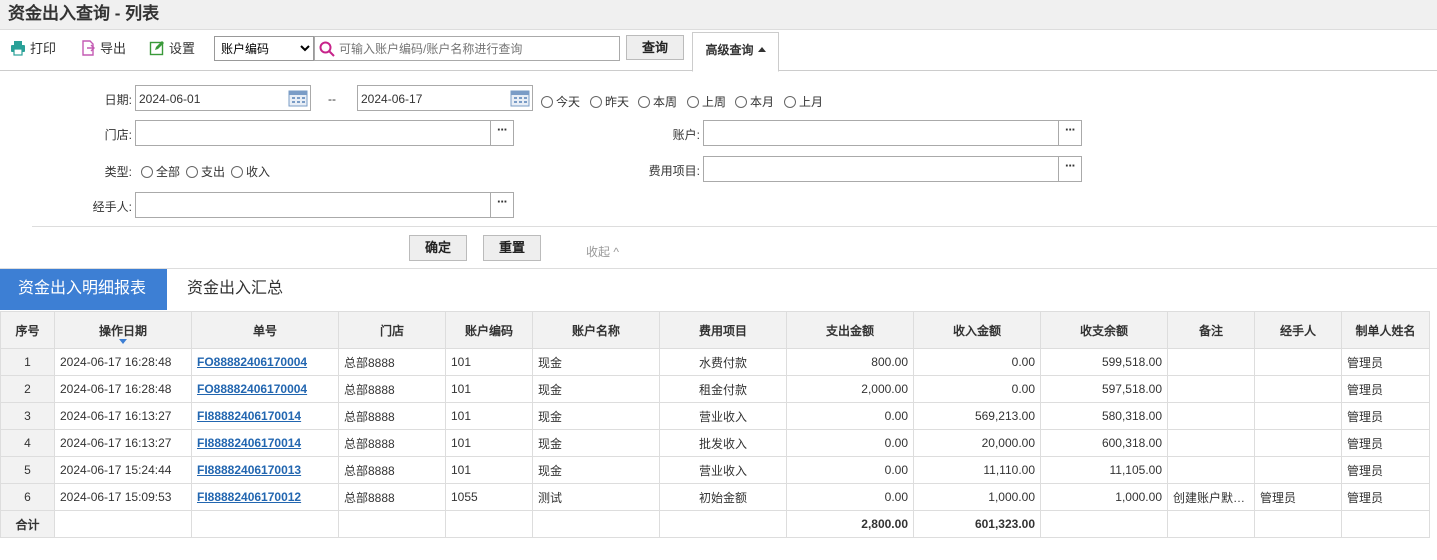  What do you see at coordinates (512, 248) in the screenshot?
I see `reset-button: 重置` at bounding box center [512, 248].